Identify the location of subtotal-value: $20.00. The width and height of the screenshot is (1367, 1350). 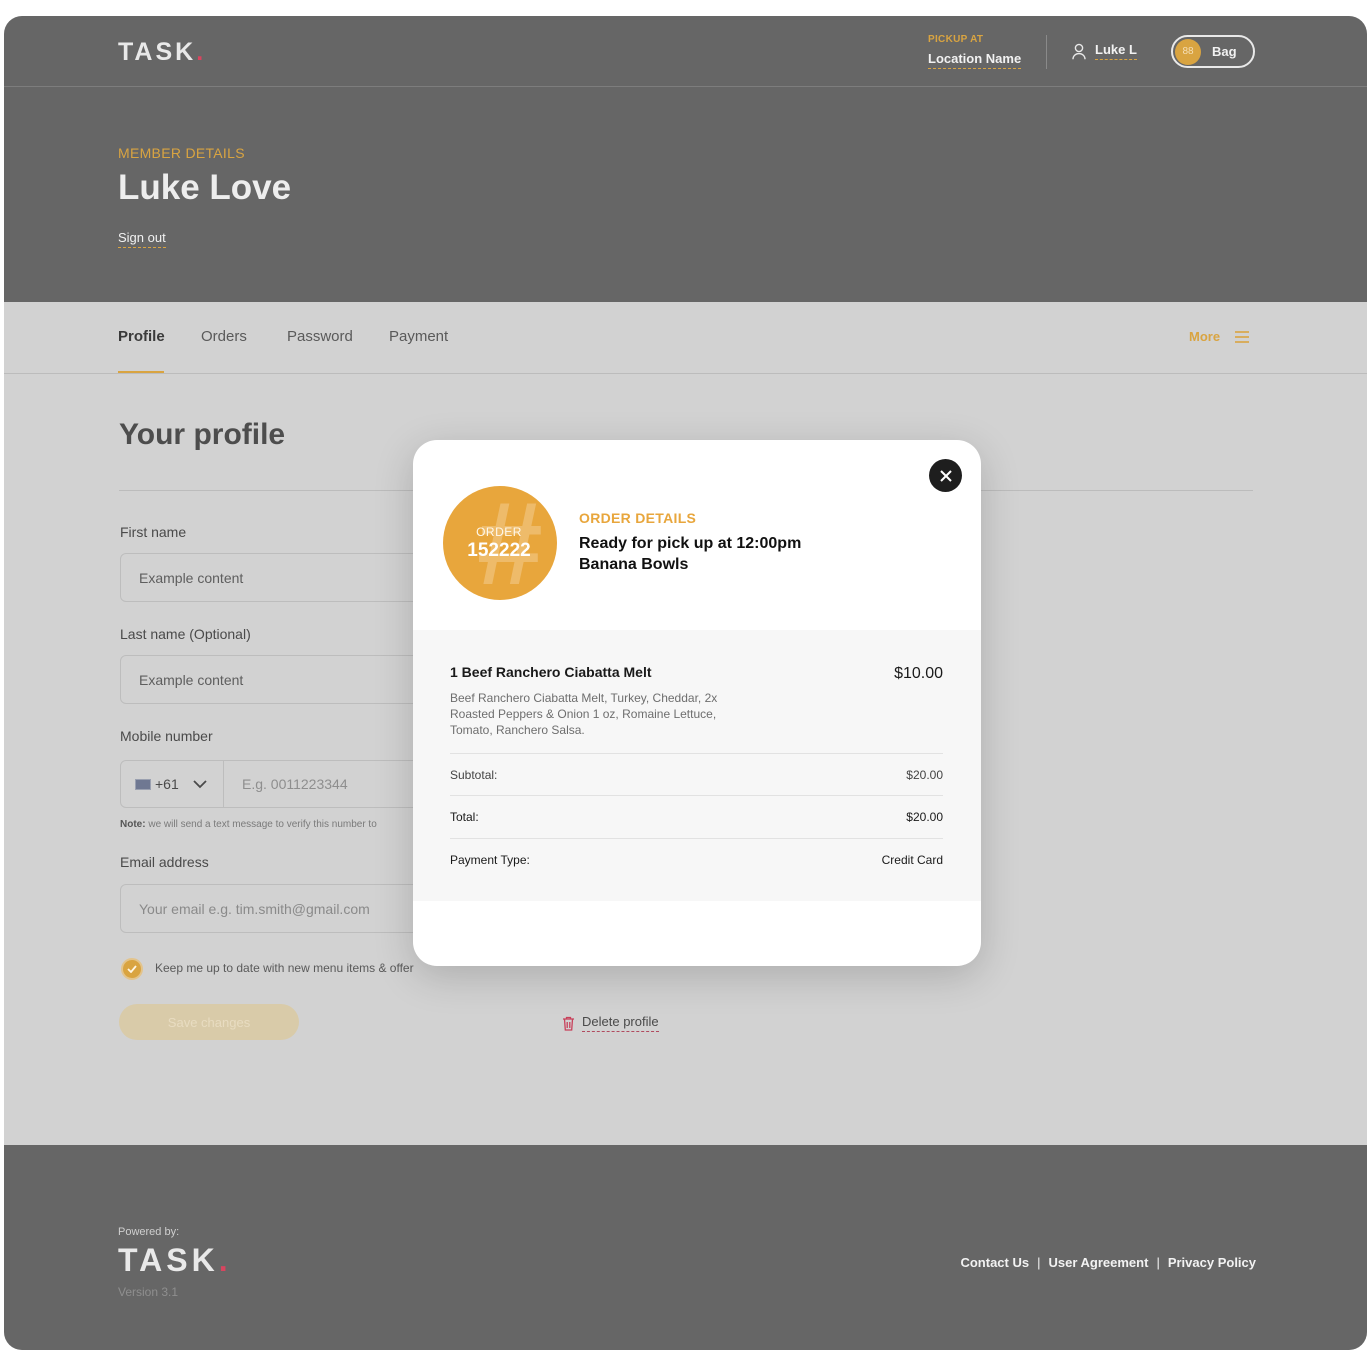
(924, 775).